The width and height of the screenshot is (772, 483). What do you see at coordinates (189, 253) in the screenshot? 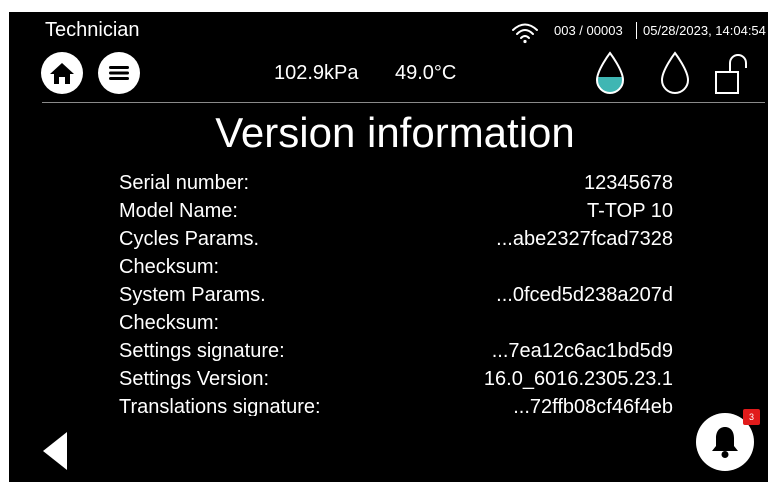
I see `info-label: Cycles Params. Checksum:` at bounding box center [189, 253].